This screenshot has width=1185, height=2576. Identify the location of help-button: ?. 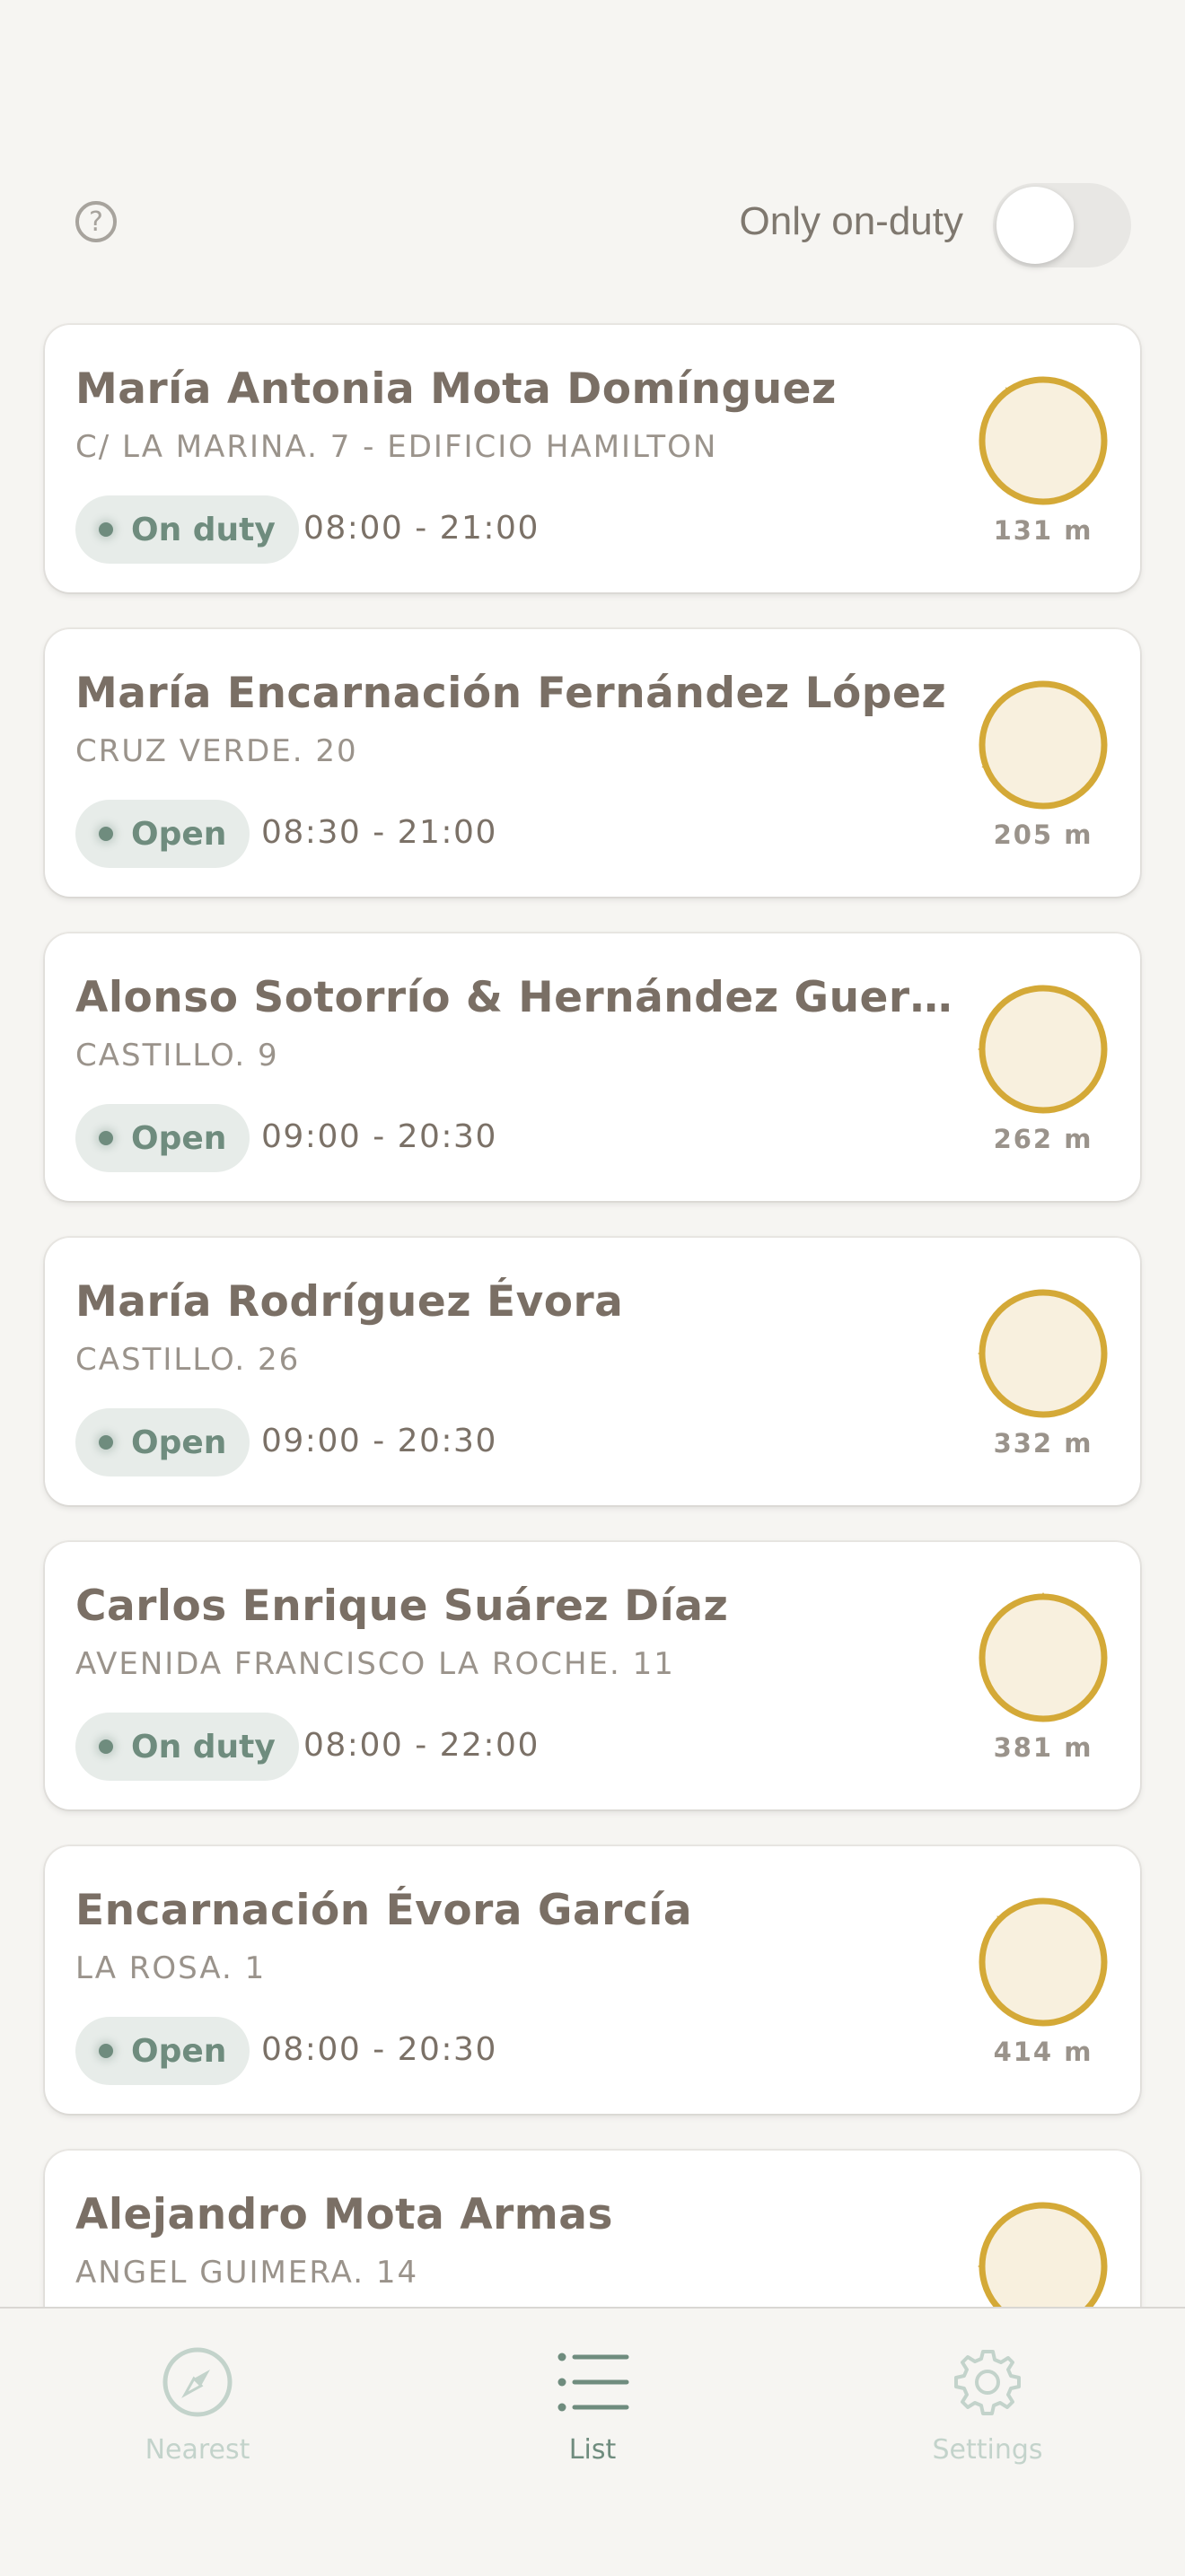
(96, 221).